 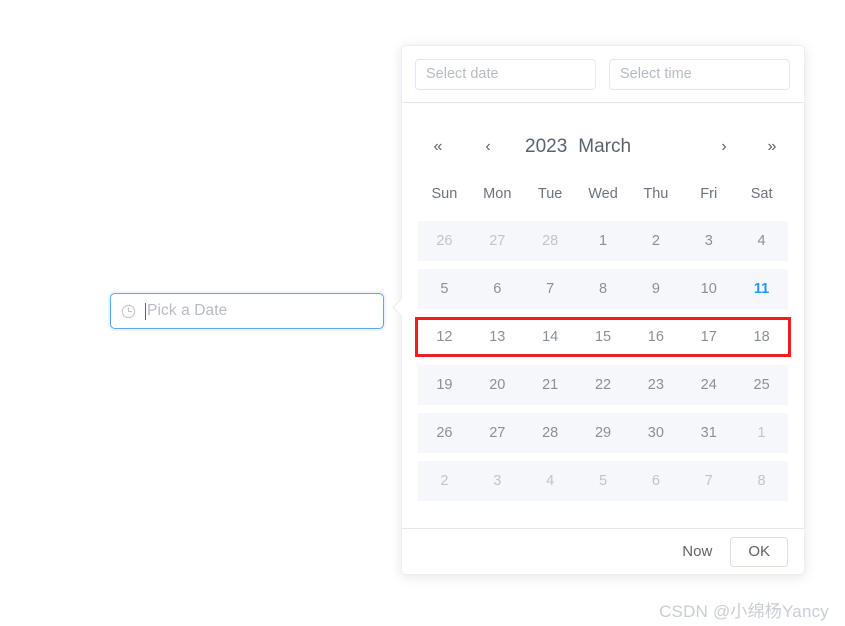 I want to click on calendar-week-row: 26 27 28 29 30 31 1, so click(x=603, y=433).